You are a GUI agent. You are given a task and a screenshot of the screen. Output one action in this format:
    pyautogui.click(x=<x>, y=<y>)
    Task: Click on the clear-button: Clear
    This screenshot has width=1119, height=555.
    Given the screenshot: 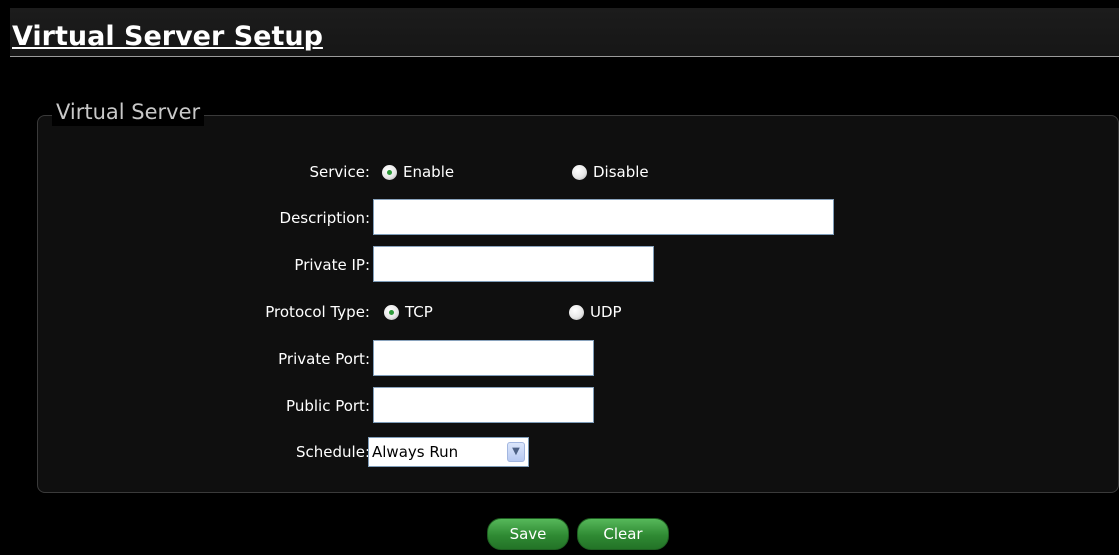 What is the action you would take?
    pyautogui.click(x=623, y=534)
    